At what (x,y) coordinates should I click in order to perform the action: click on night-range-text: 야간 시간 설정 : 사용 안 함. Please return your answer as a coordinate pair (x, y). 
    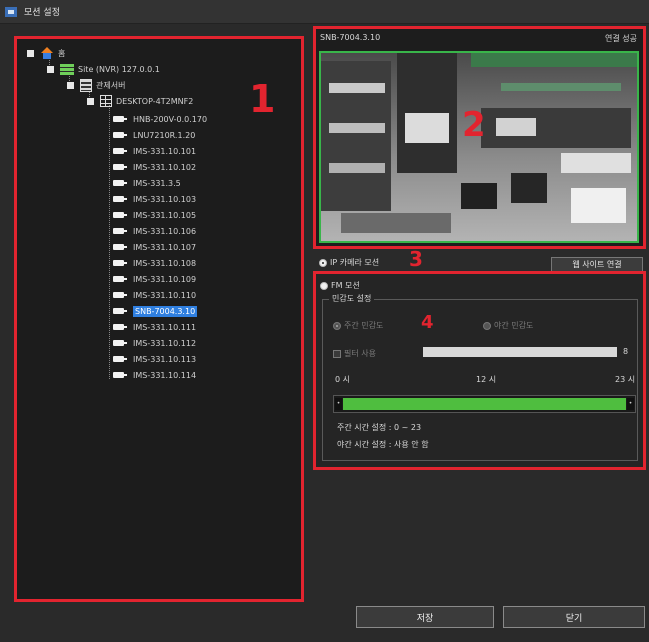
    Looking at the image, I should click on (383, 444).